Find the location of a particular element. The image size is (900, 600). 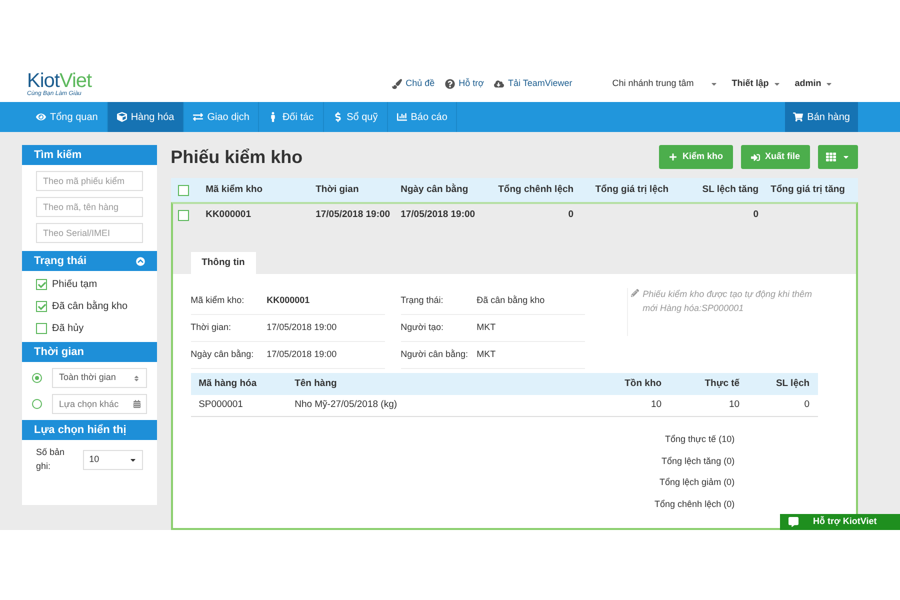

date-field: Lựa chọn khác is located at coordinates (99, 404).